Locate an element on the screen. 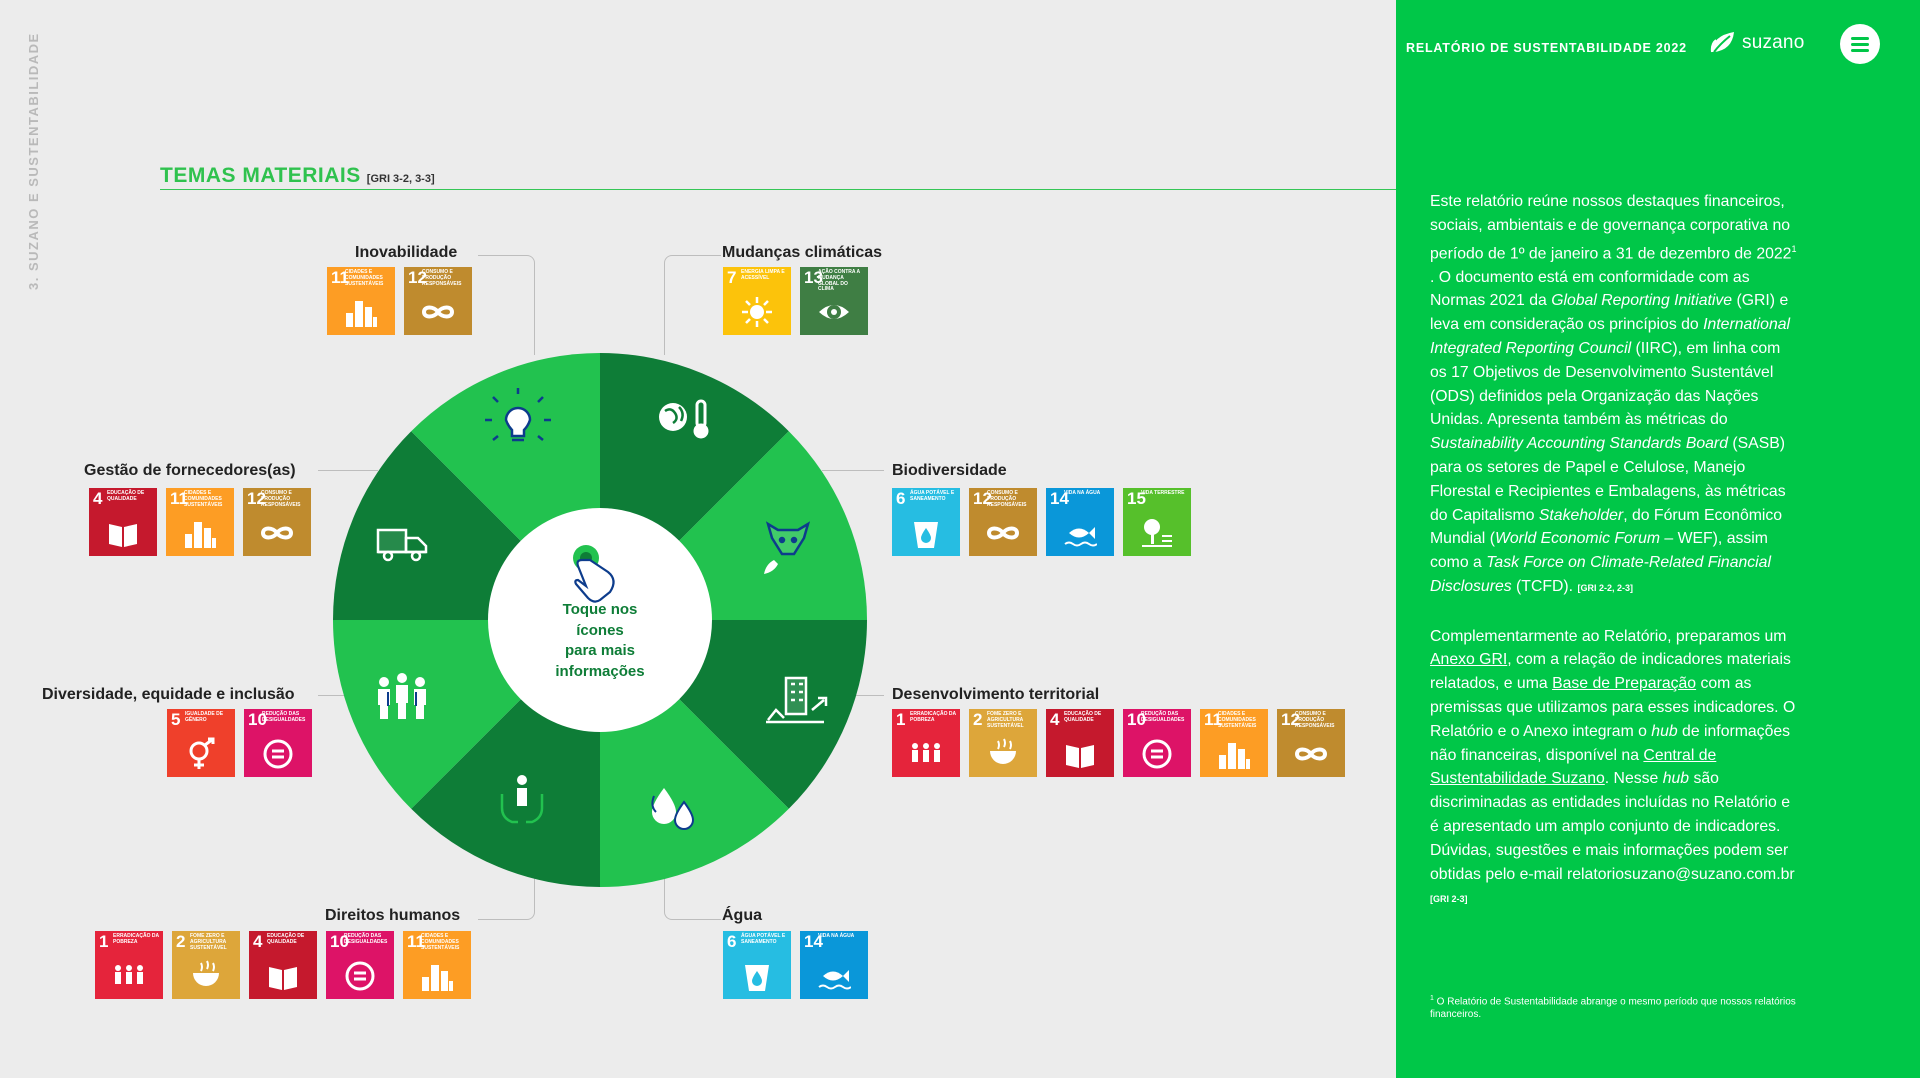 This screenshot has height=1078, width=1920. ods-2-icon is located at coordinates (1003, 751).